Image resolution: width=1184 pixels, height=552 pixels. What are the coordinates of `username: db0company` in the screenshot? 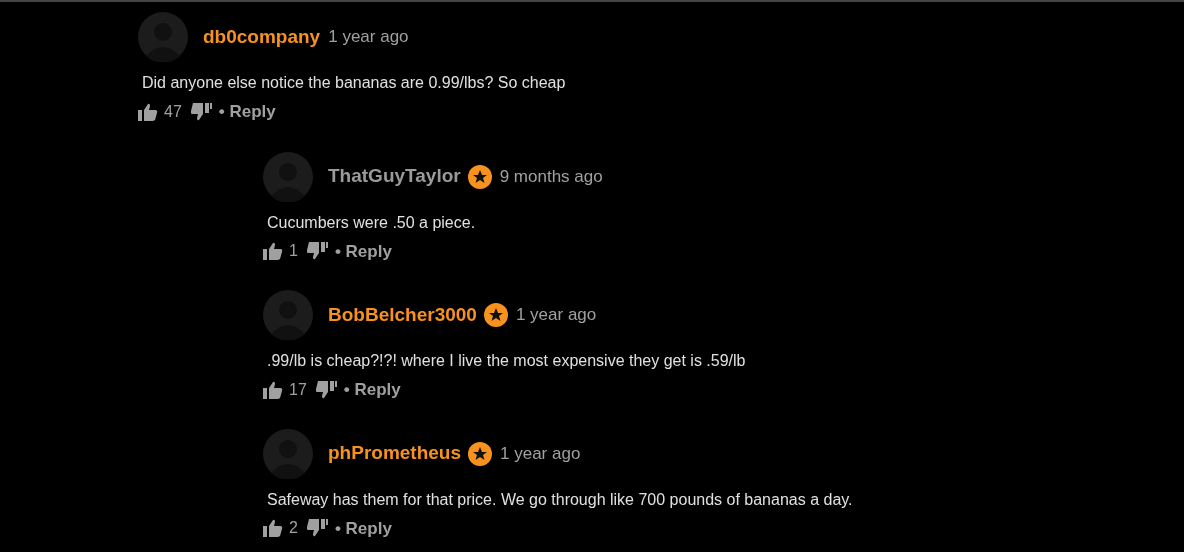 It's located at (262, 37).